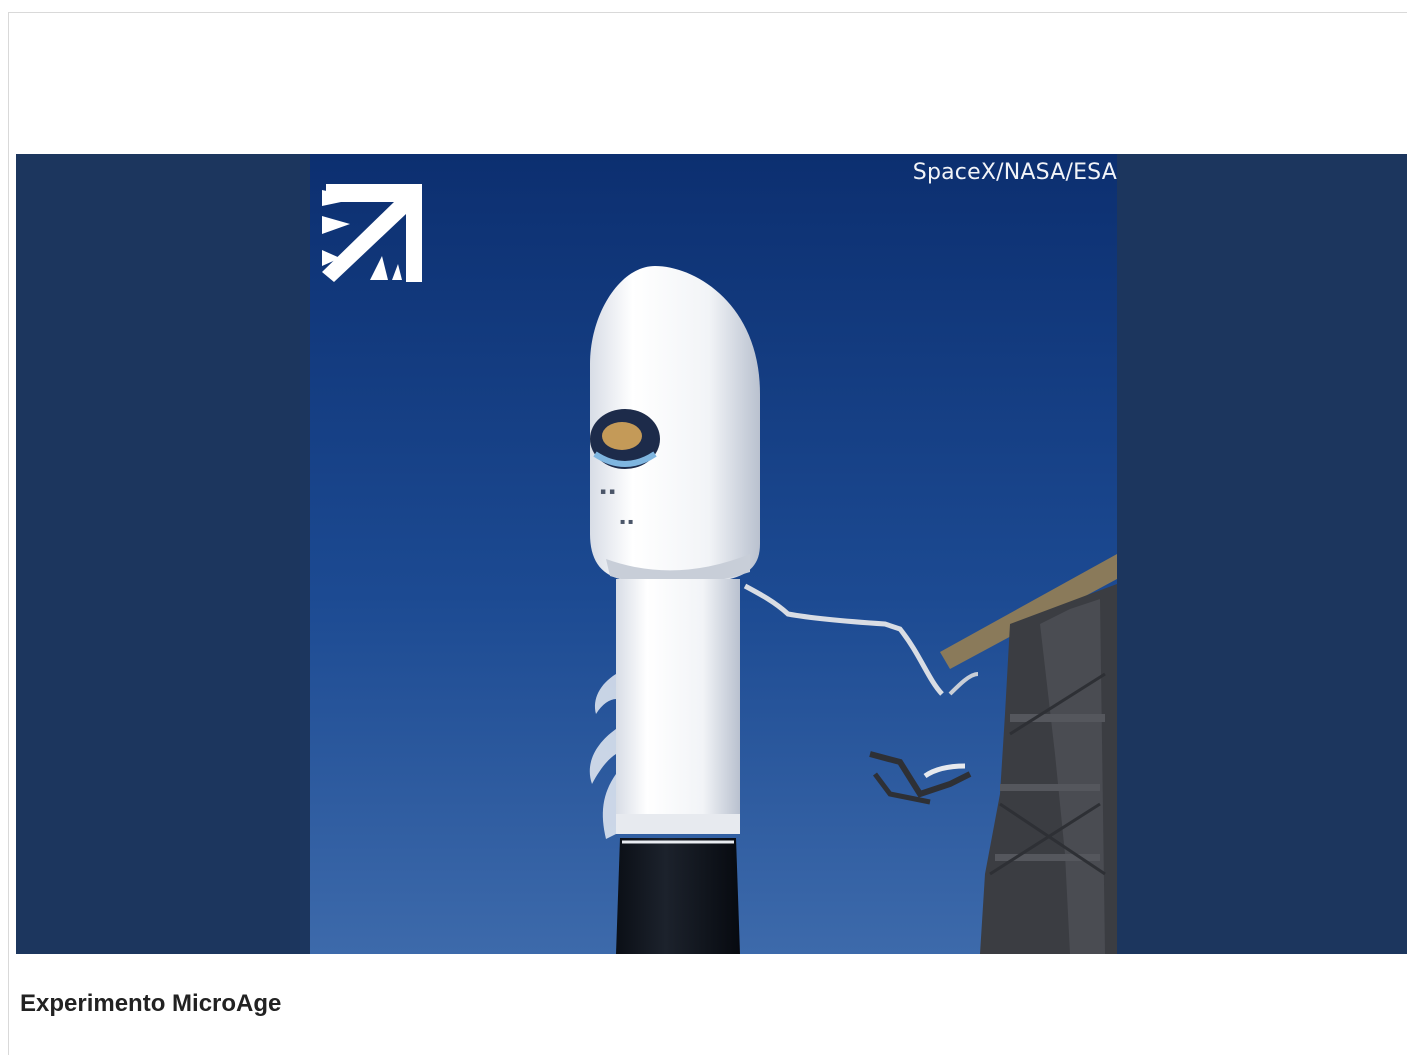 This screenshot has height=1055, width=1407. Describe the element at coordinates (675, 426) in the screenshot. I see `rocket-fairing: ▪ ▪ ▪ ▪` at that location.